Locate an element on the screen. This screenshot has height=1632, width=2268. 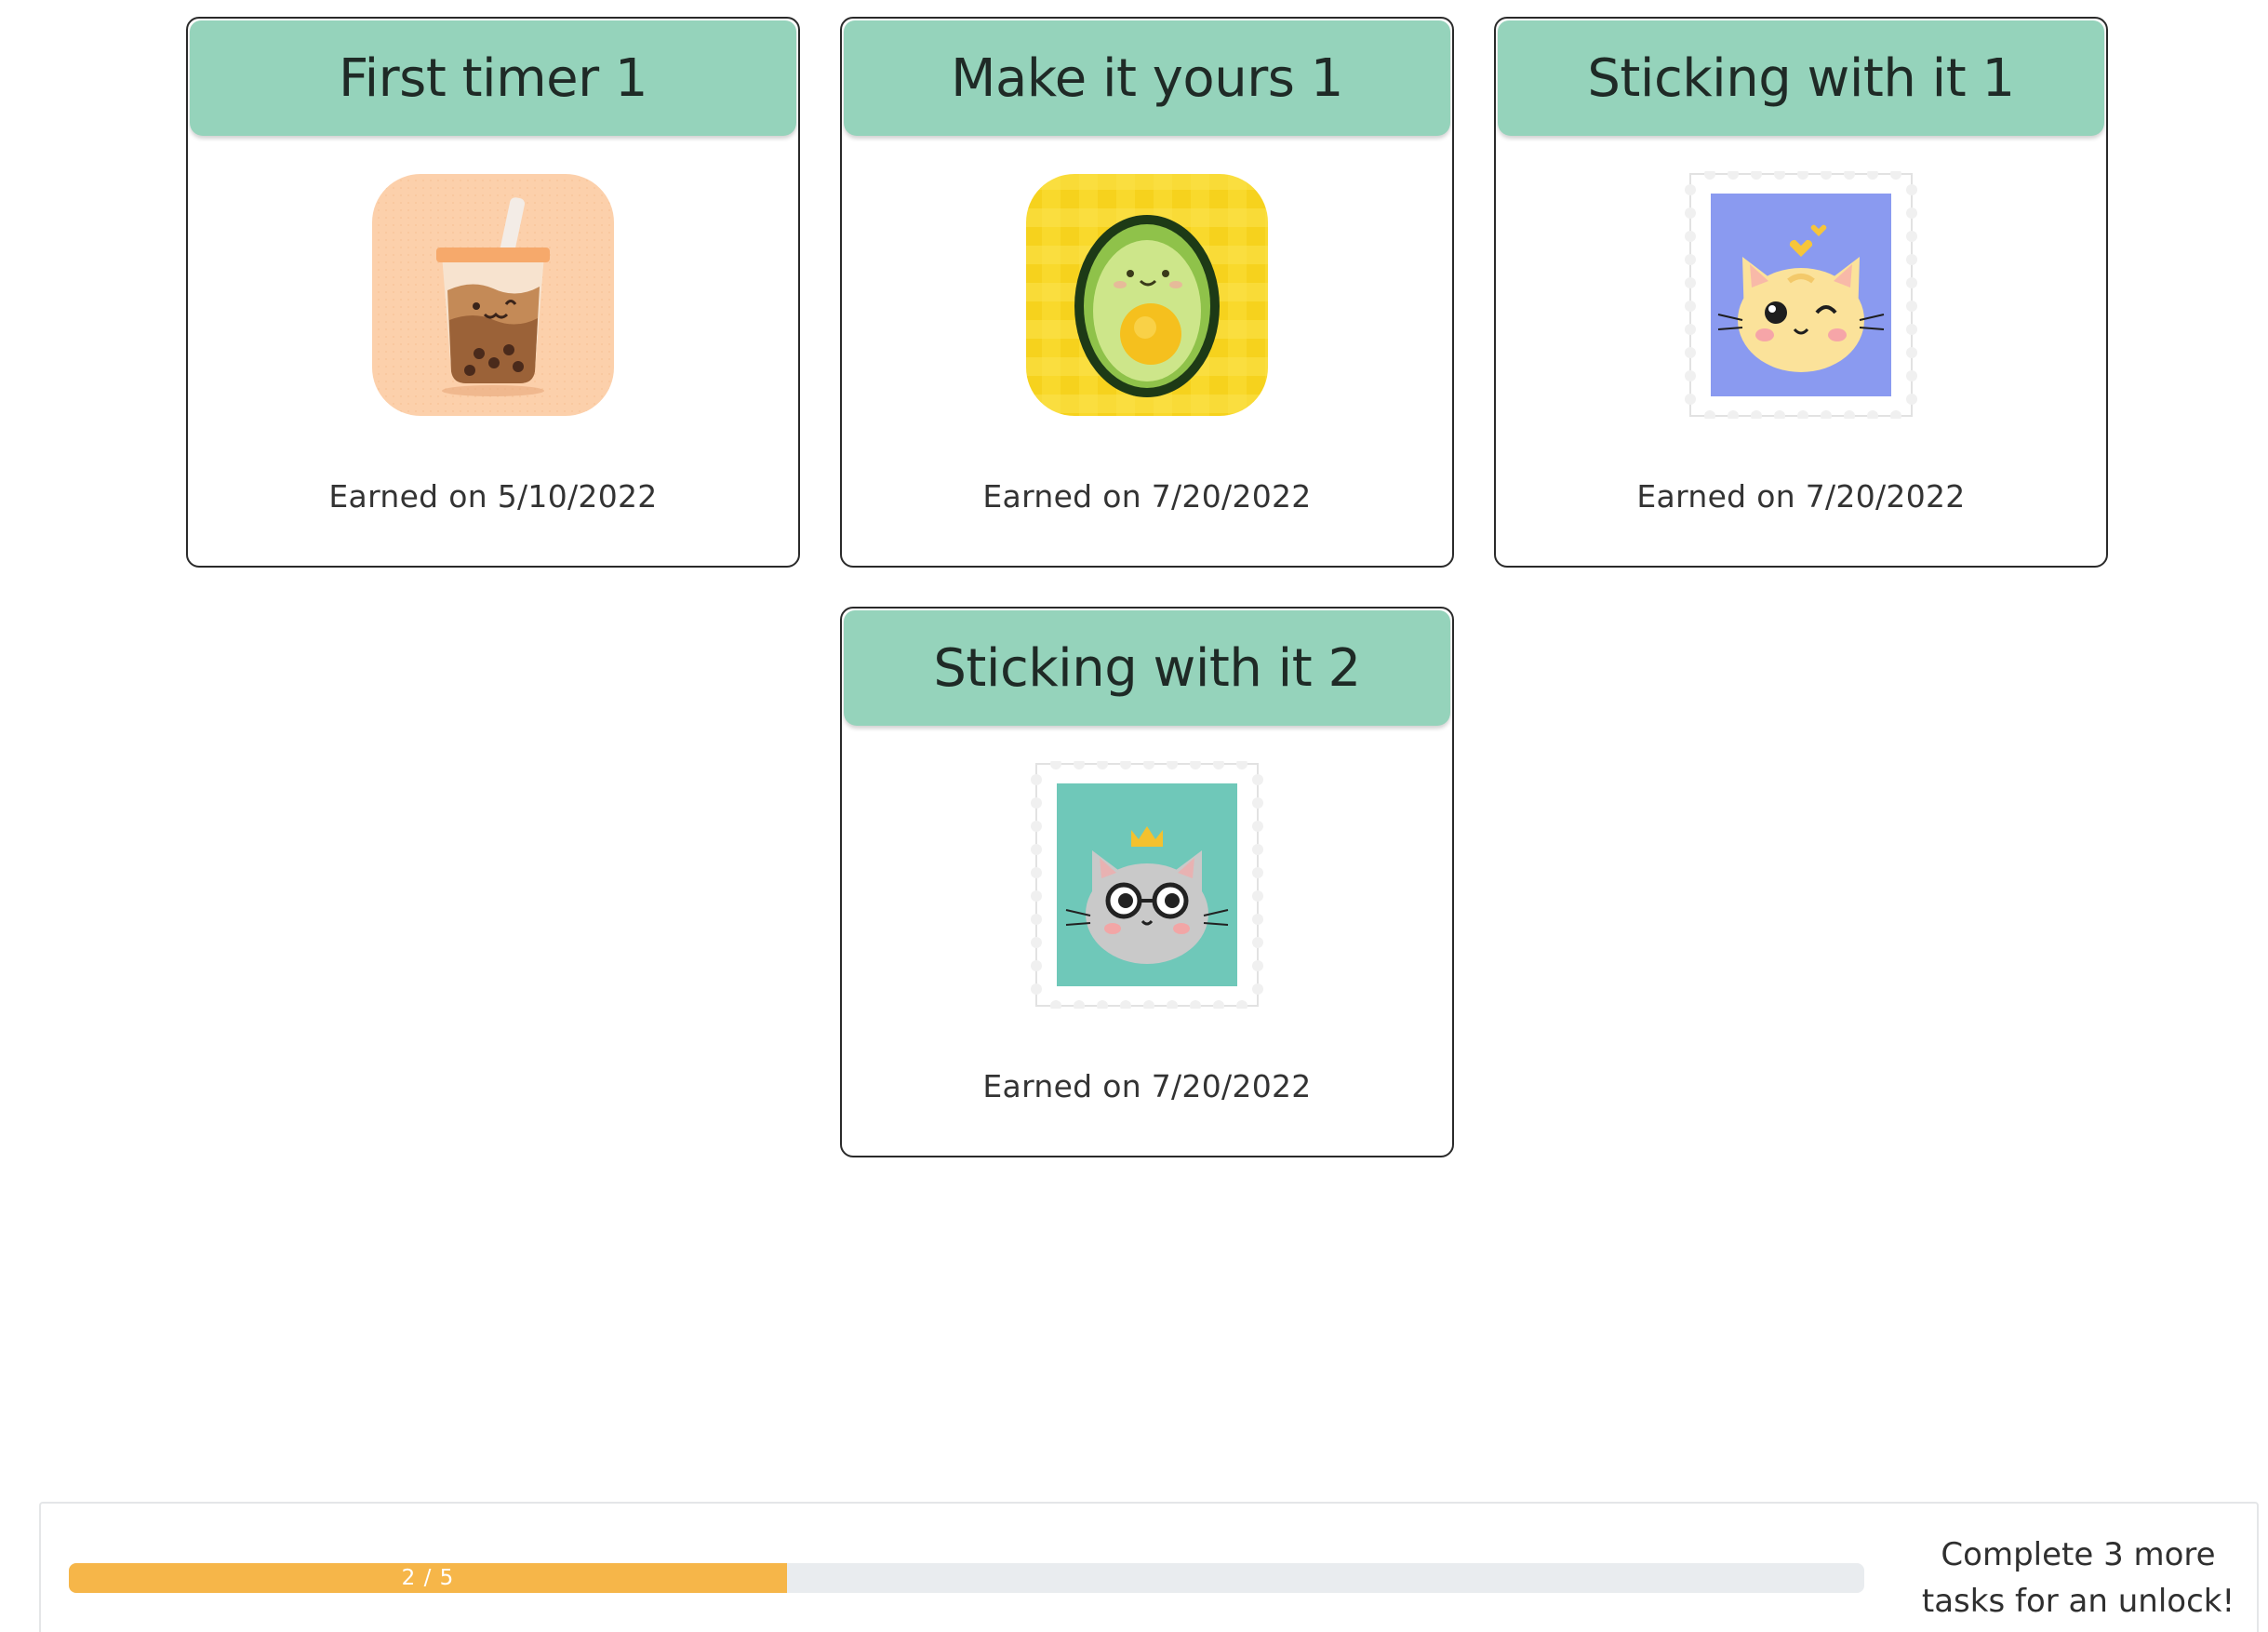
badge-card-header: Make it yours 1 is located at coordinates (1147, 78).